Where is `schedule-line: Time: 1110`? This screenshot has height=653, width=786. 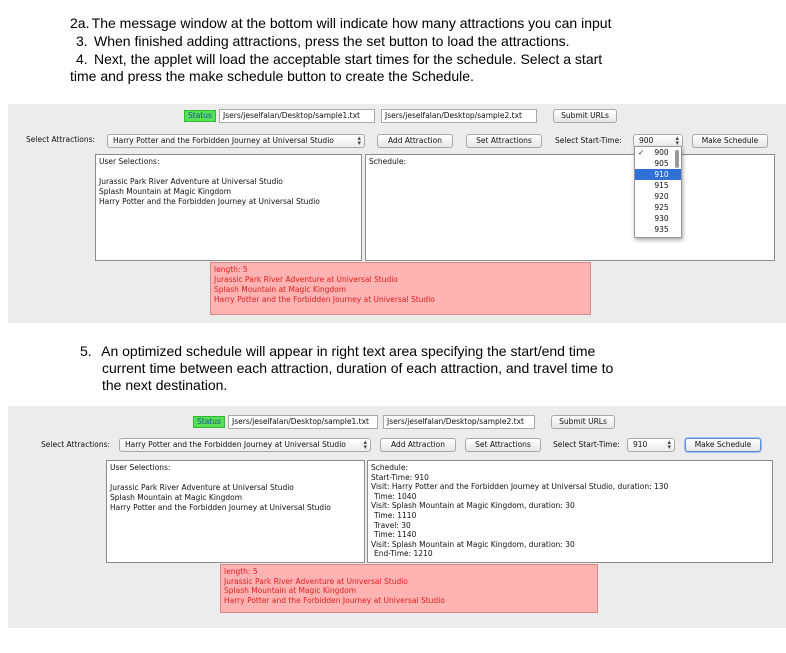 schedule-line: Time: 1110 is located at coordinates (395, 515).